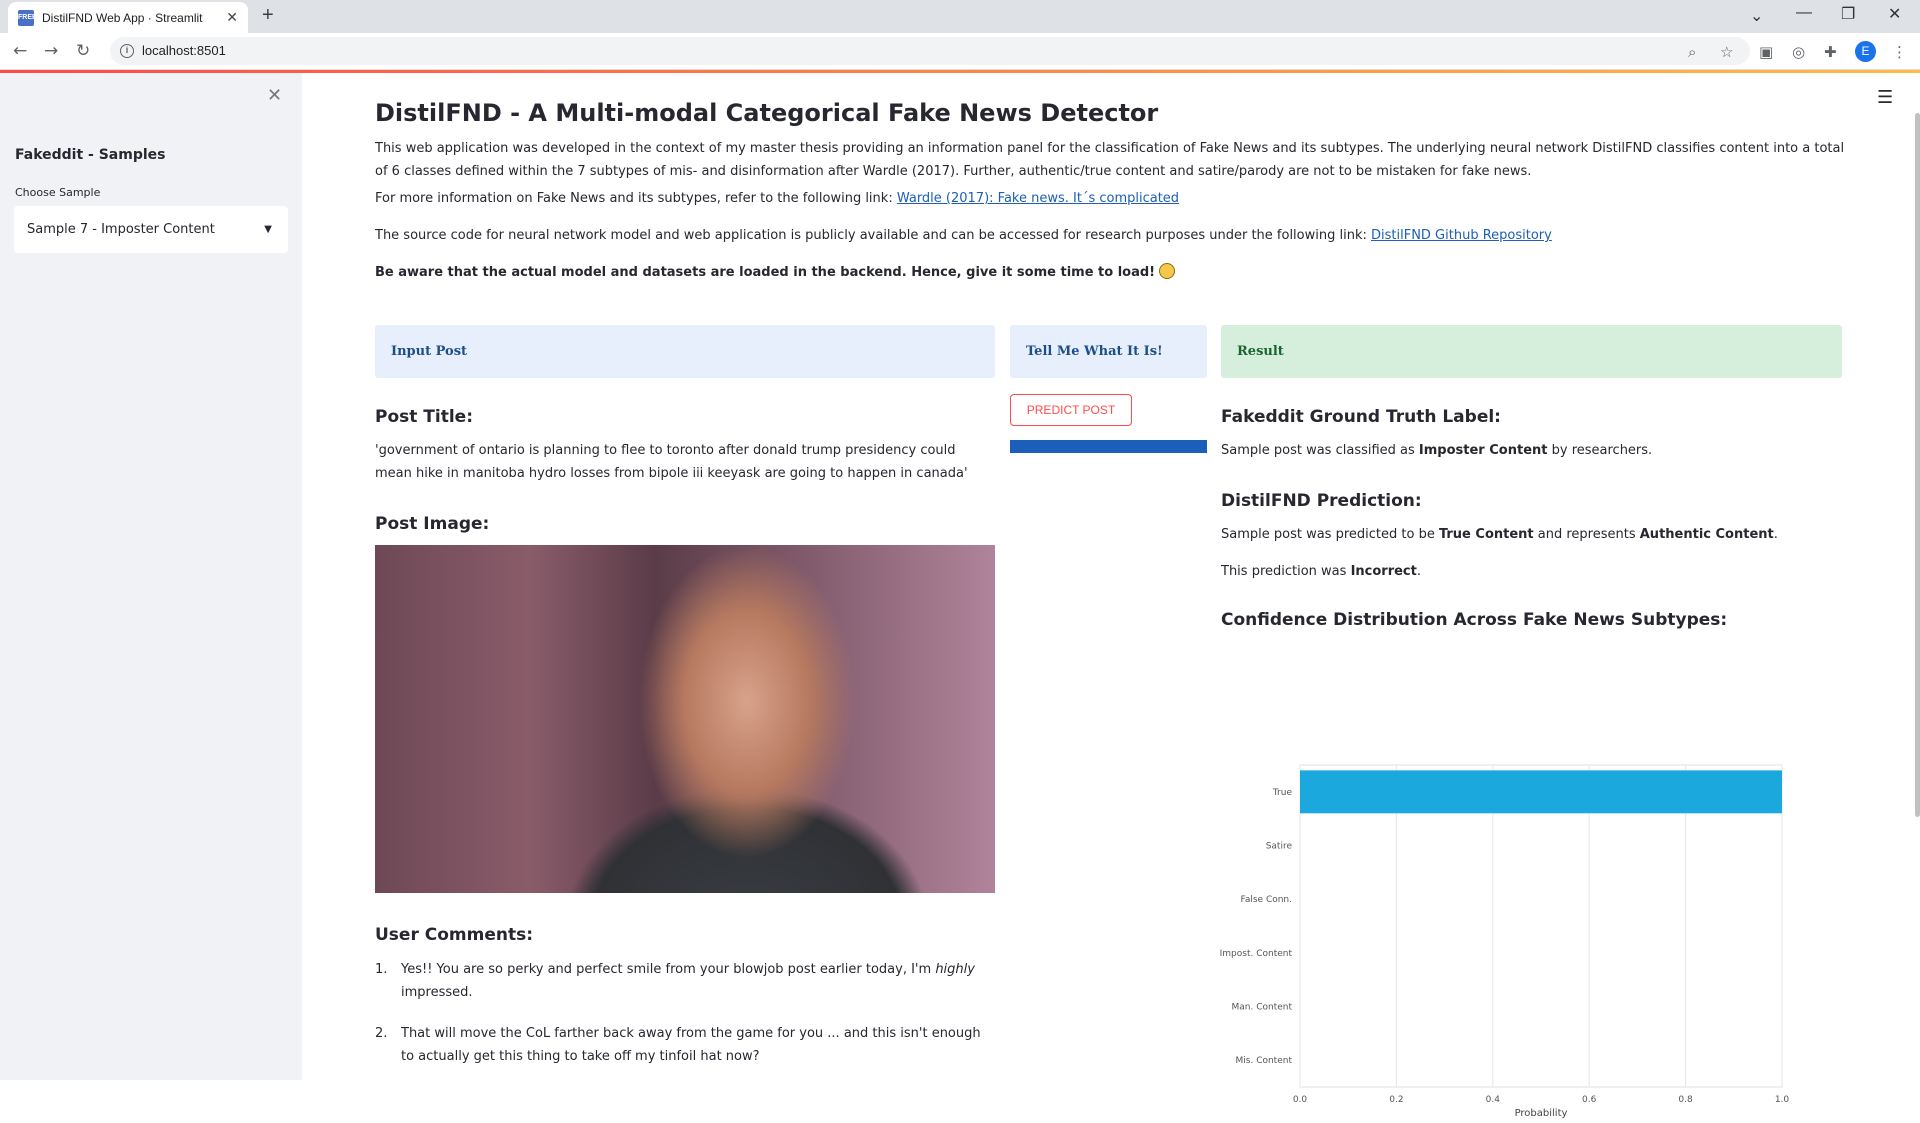 This screenshot has height=1123, width=1920. What do you see at coordinates (1589, 1100) in the screenshot?
I see `x-tick-label: 0.6` at bounding box center [1589, 1100].